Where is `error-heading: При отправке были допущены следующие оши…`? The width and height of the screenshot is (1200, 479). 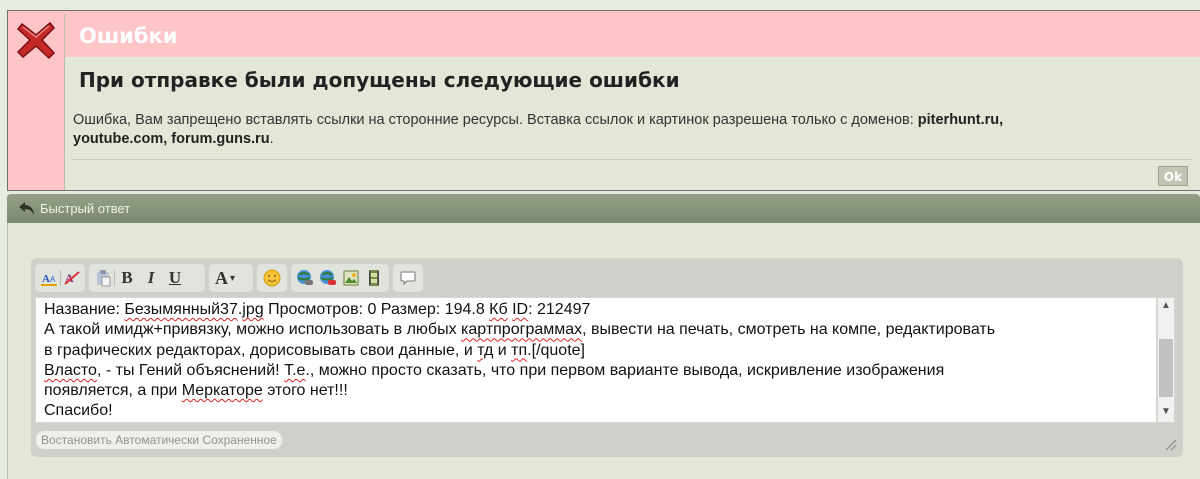
error-heading: При отправке были допущены следующие оши… is located at coordinates (379, 80).